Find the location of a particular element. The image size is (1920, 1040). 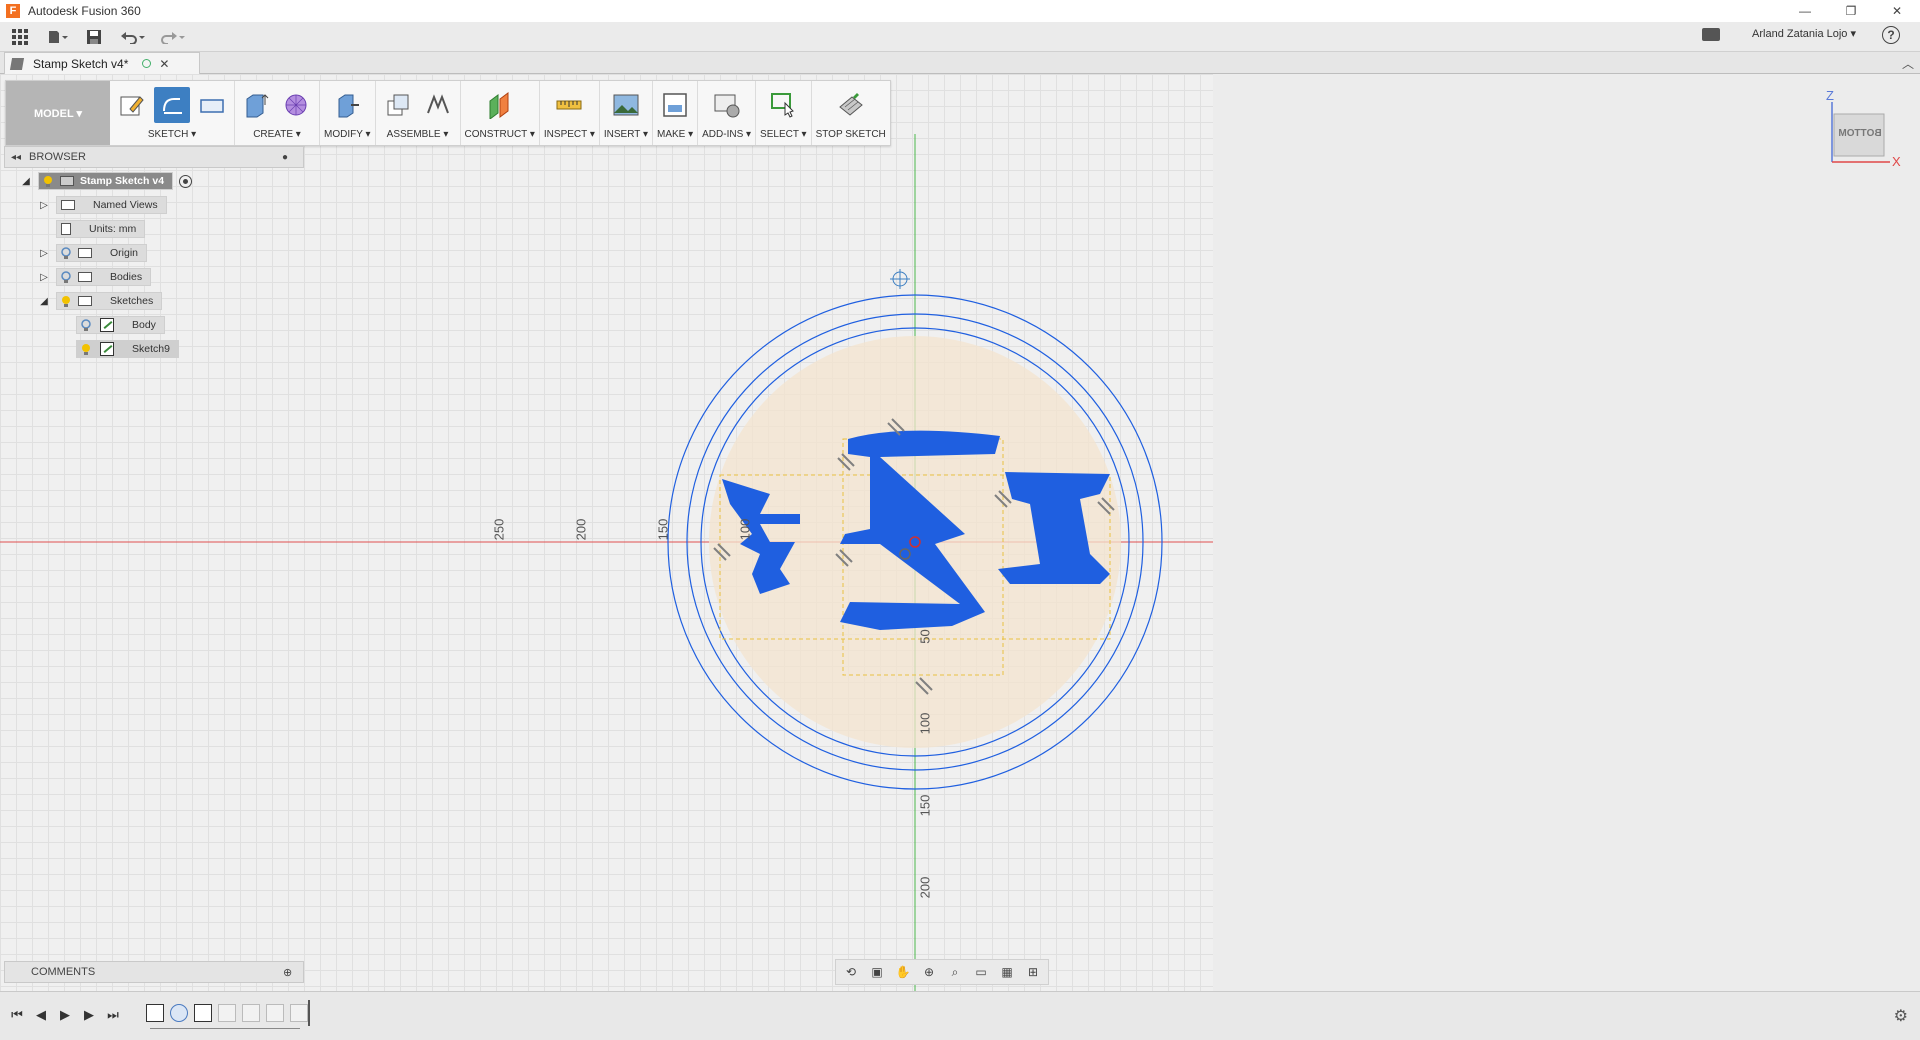

view-cube-face-label: BOTTOM is located at coordinates (1860, 133).